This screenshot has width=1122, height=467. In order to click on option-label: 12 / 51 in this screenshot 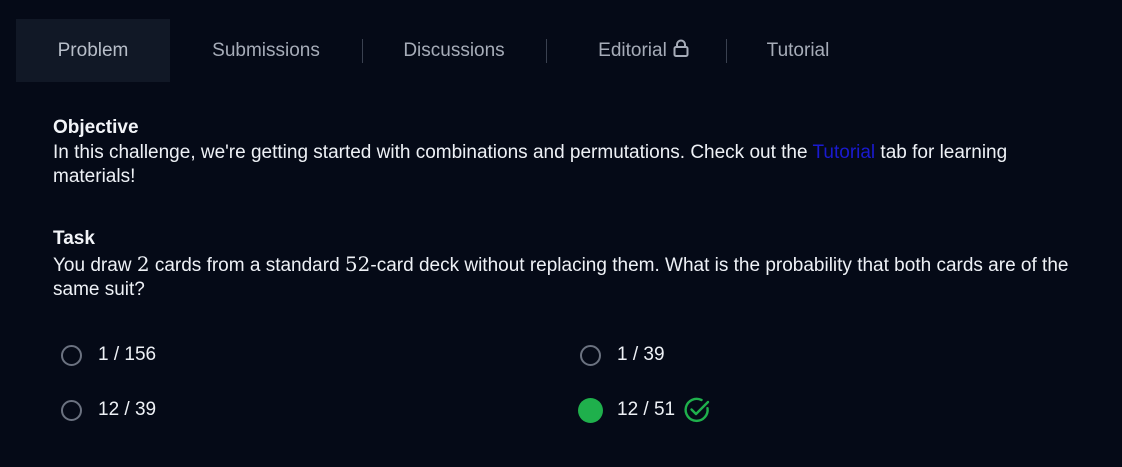, I will do `click(646, 409)`.